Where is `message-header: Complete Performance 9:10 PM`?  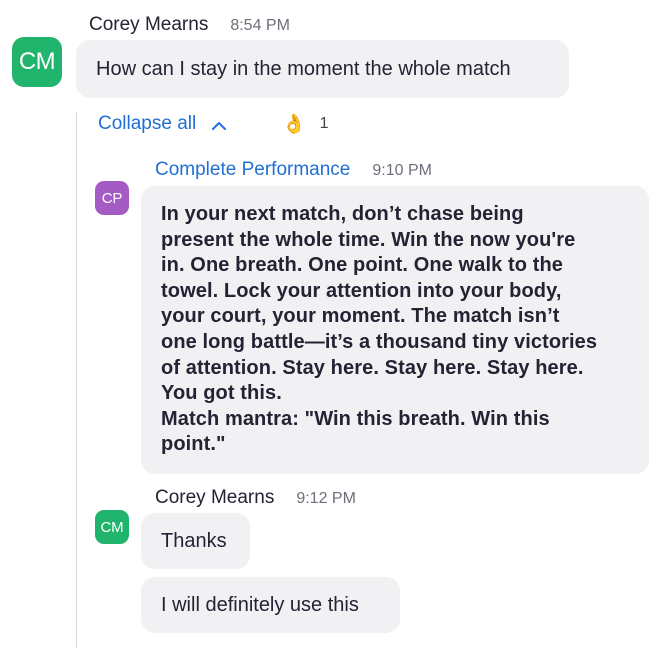
message-header: Complete Performance 9:10 PM is located at coordinates (293, 170).